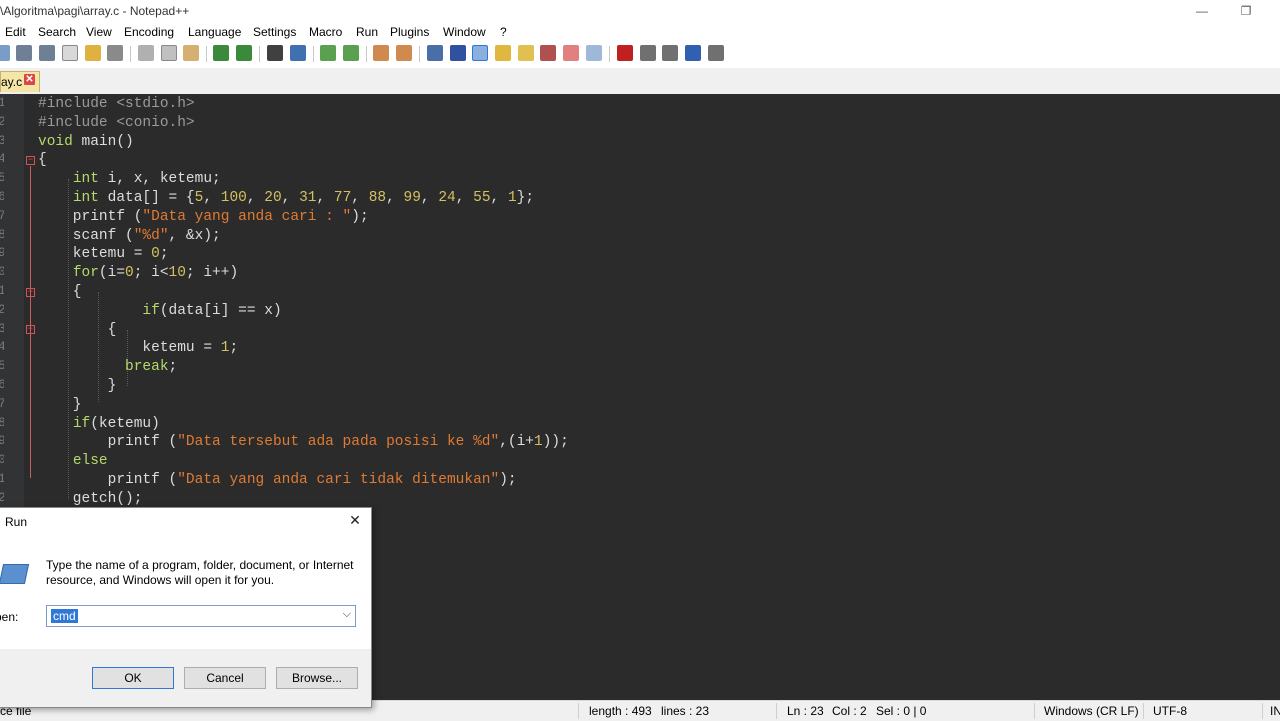  What do you see at coordinates (805, 711) in the screenshot?
I see `status-line: Ln : 23` at bounding box center [805, 711].